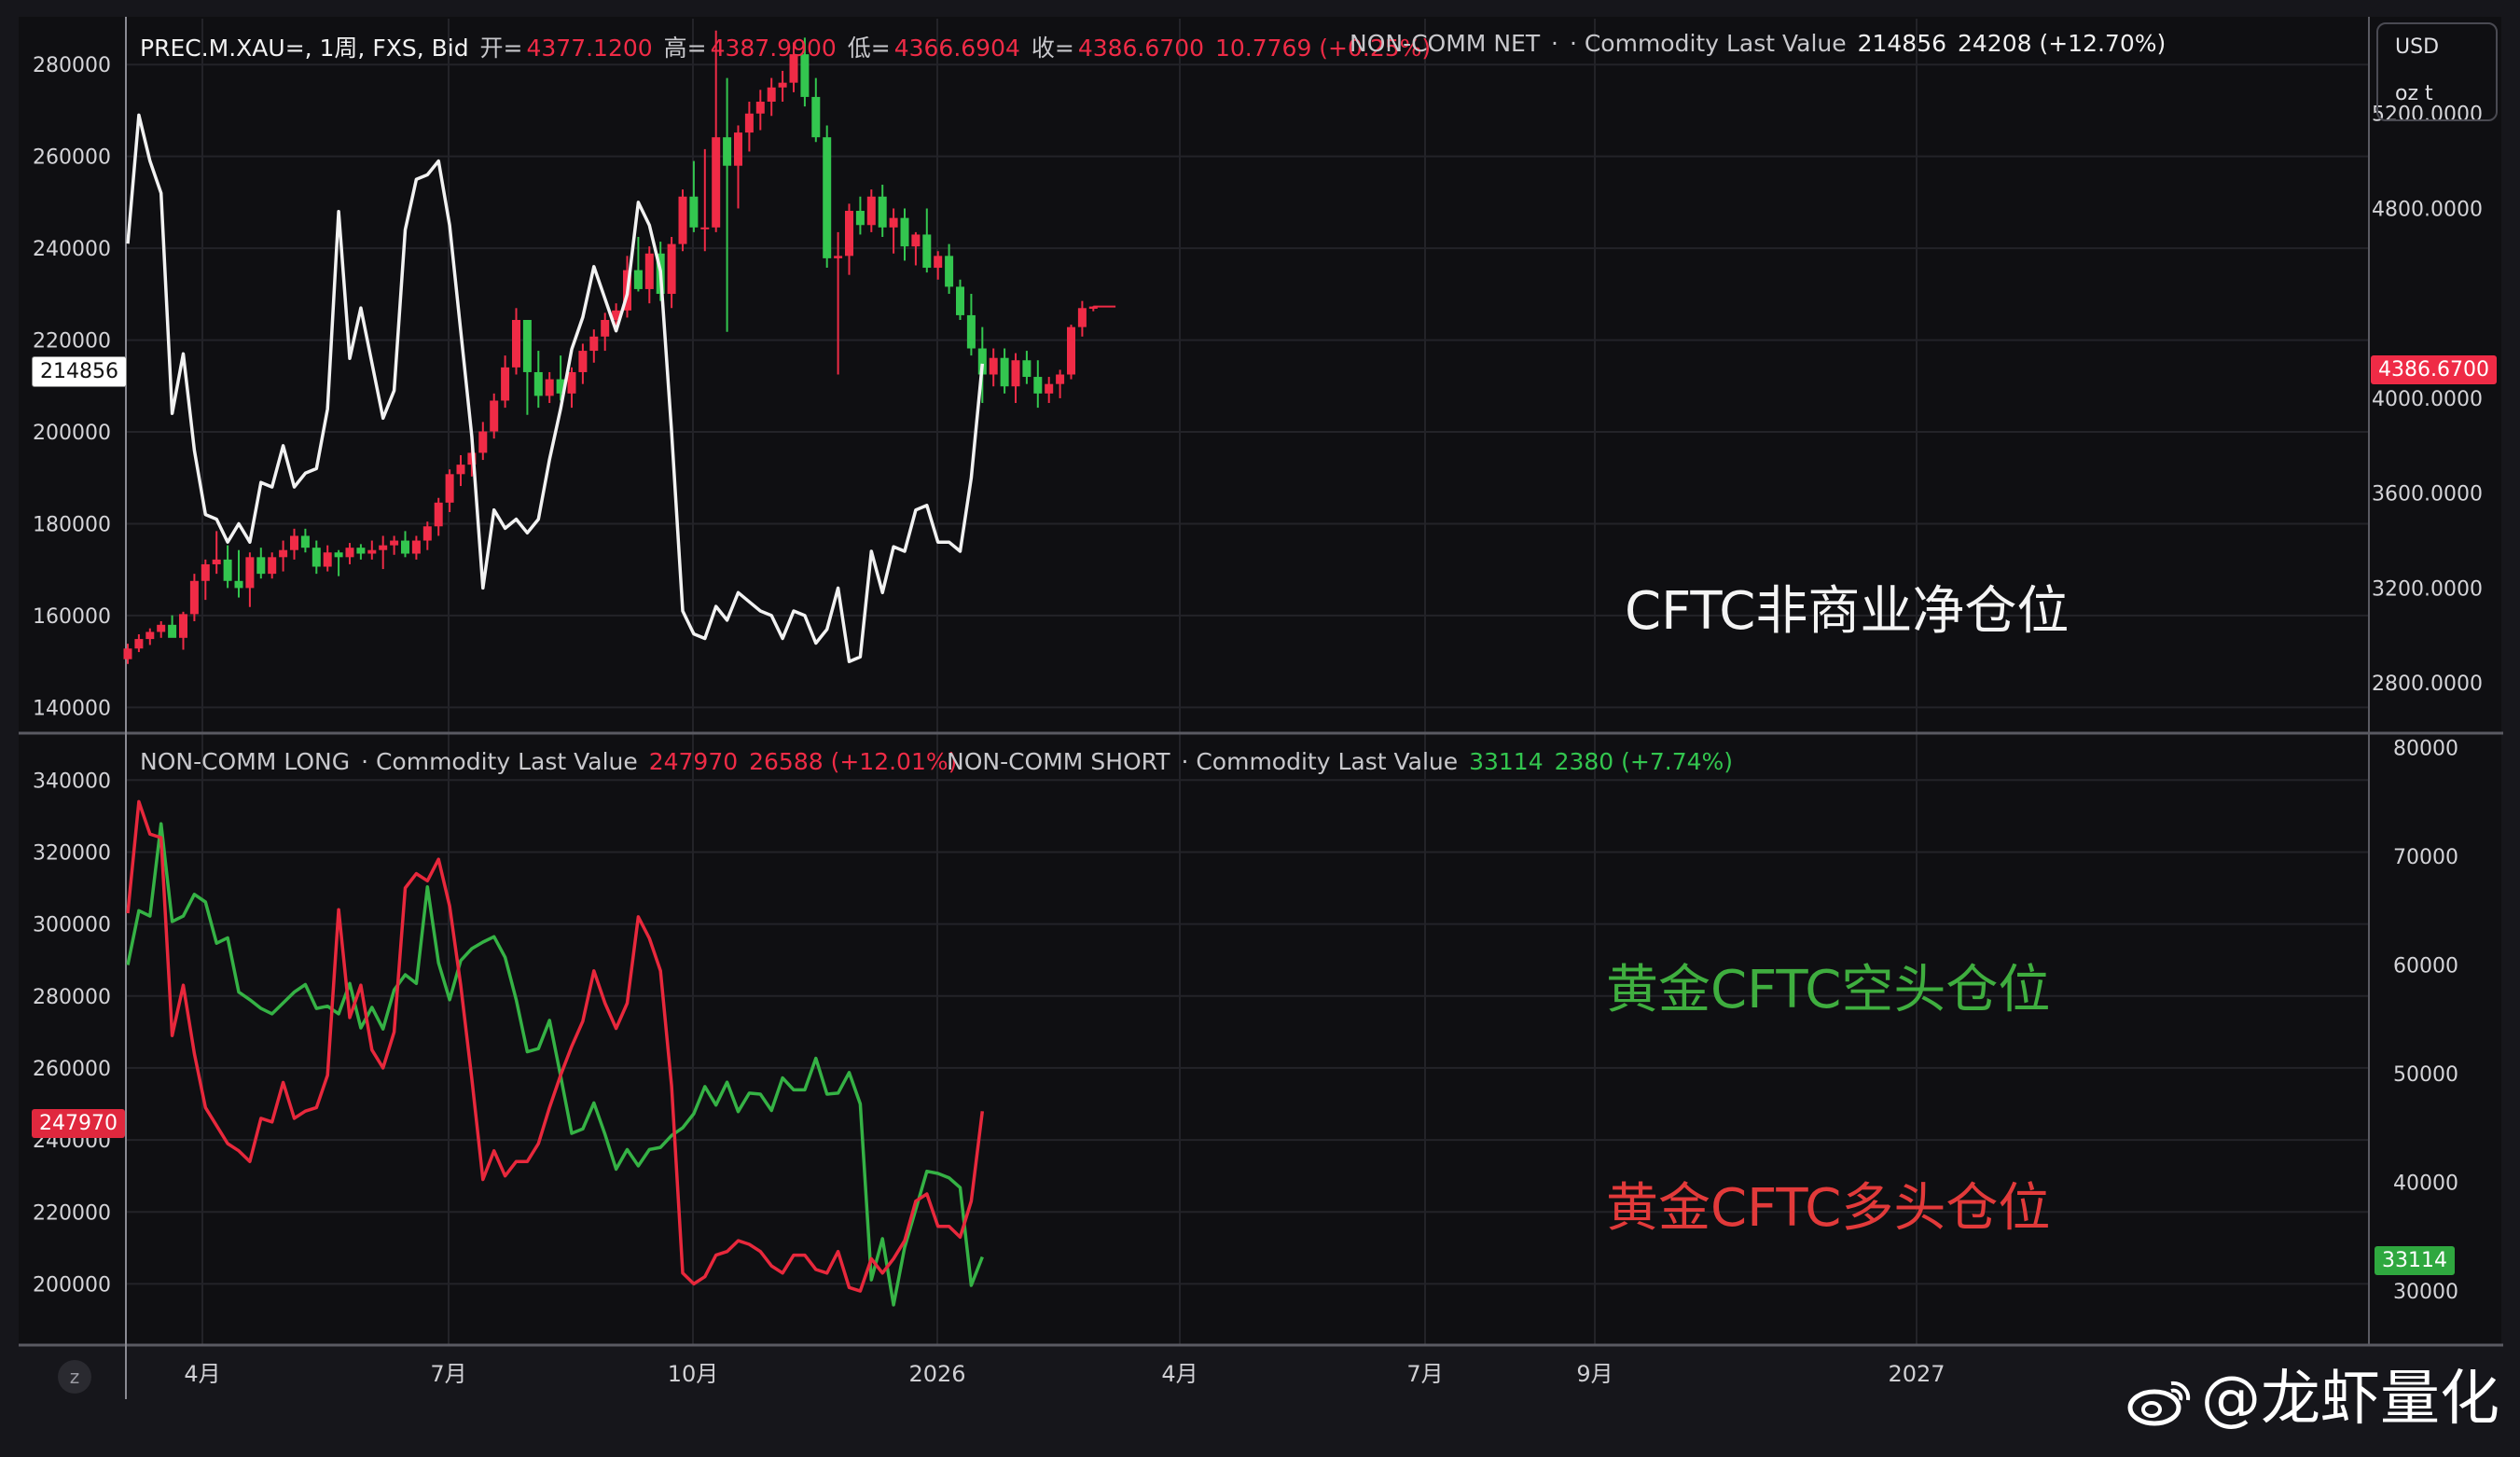  Describe the element at coordinates (2159, 1403) in the screenshot. I see `weibo-logo-icon` at that location.